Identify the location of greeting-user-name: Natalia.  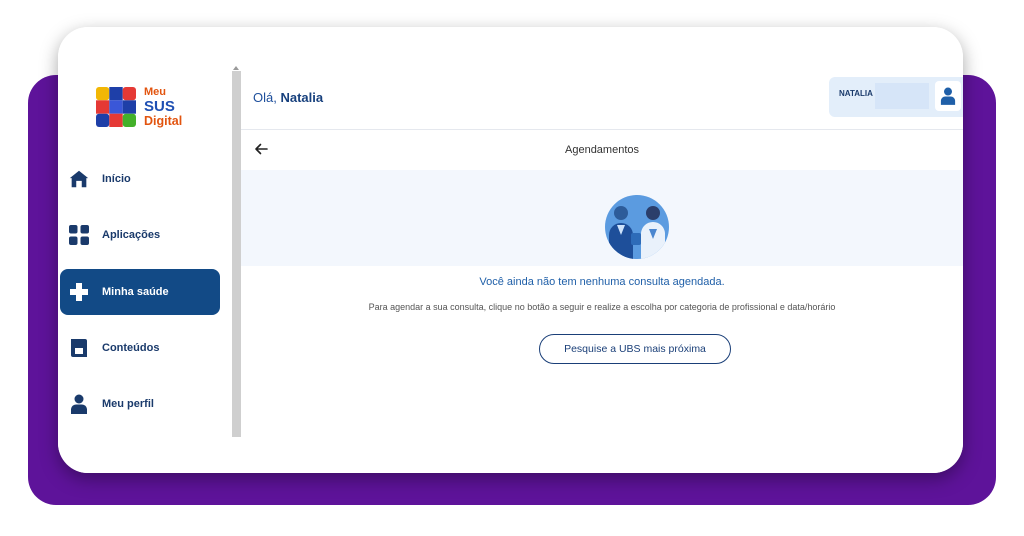
(302, 97).